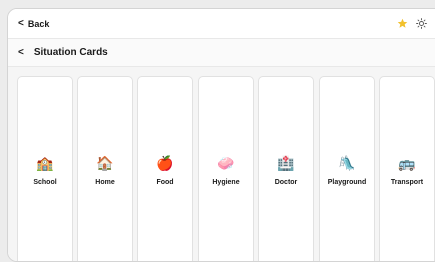 The image size is (435, 262). Describe the element at coordinates (221, 24) in the screenshot. I see `top-bar: < Back` at that location.